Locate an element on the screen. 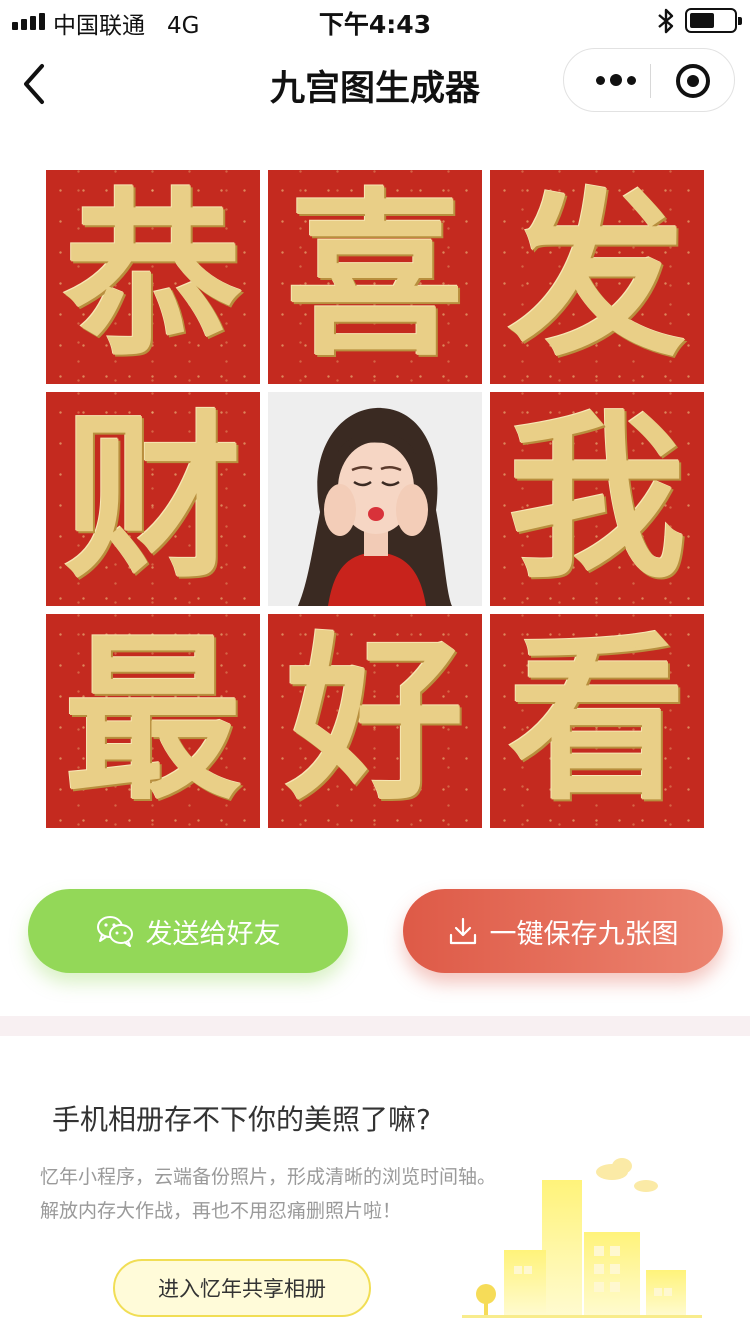  tile-char: 看 is located at coordinates (597, 720).